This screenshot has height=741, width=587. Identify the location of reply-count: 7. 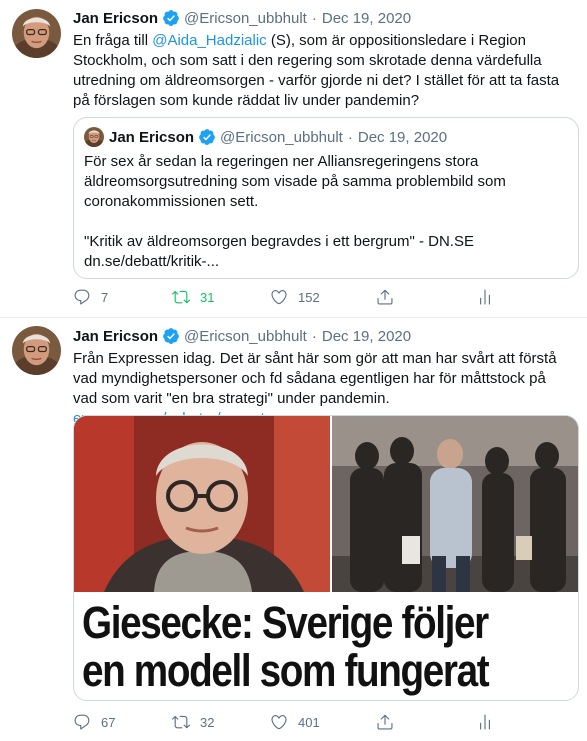
(105, 297).